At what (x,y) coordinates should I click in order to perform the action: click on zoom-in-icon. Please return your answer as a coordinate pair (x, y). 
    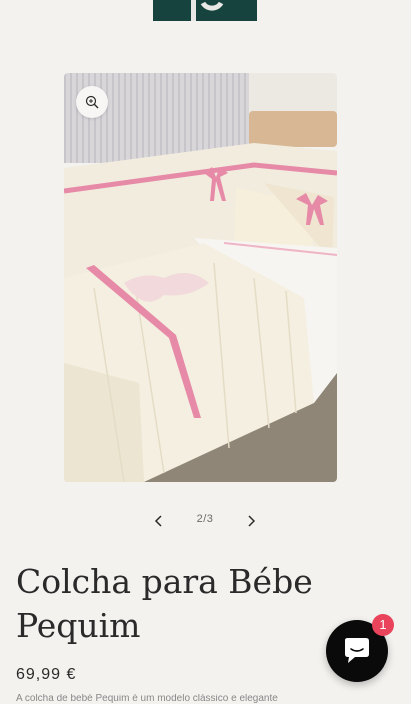
    Looking at the image, I should click on (92, 102).